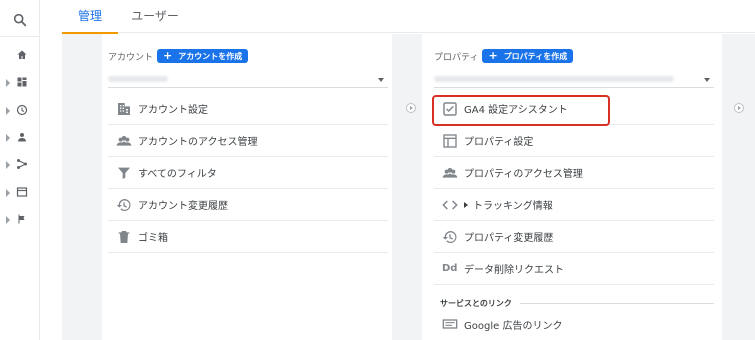  I want to click on top-tabs: 管理 ユーザー, so click(408, 17).